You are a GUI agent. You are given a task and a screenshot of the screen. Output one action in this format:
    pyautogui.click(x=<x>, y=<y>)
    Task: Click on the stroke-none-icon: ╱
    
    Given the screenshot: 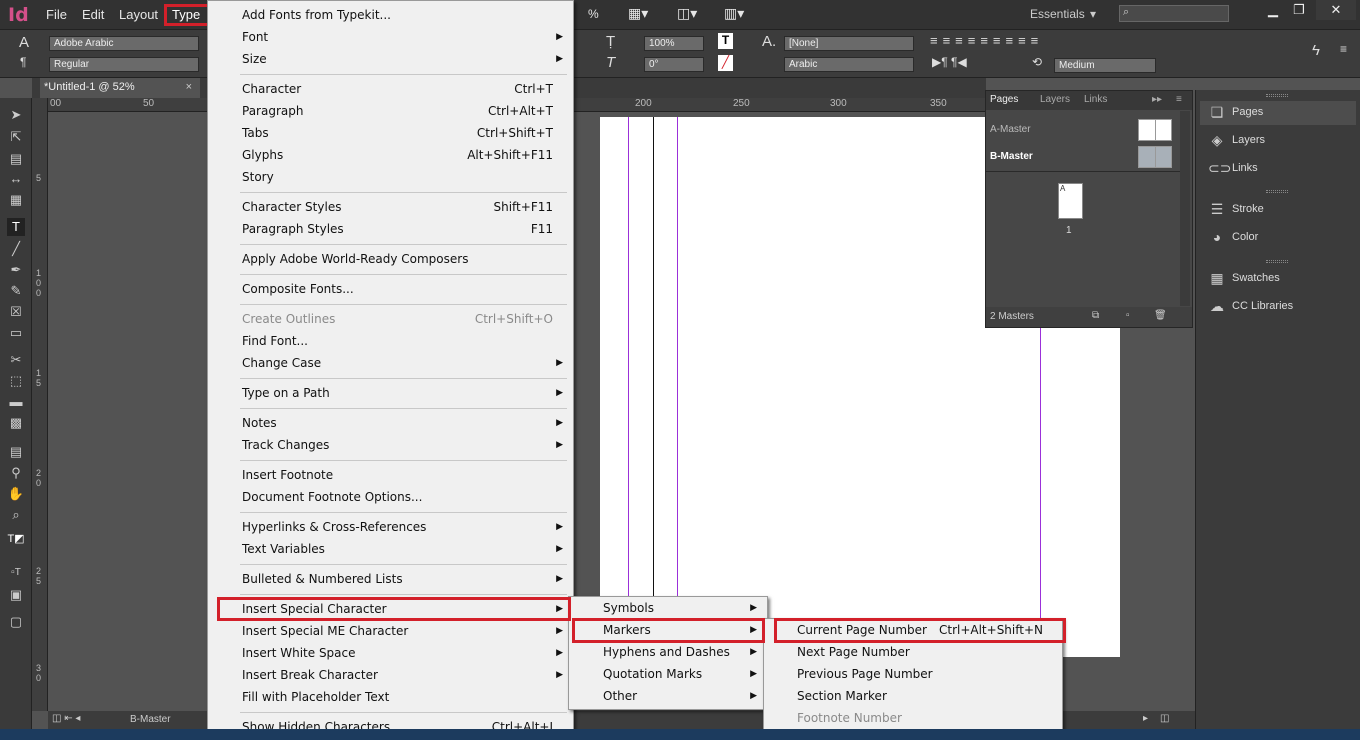 What is the action you would take?
    pyautogui.click(x=725, y=63)
    